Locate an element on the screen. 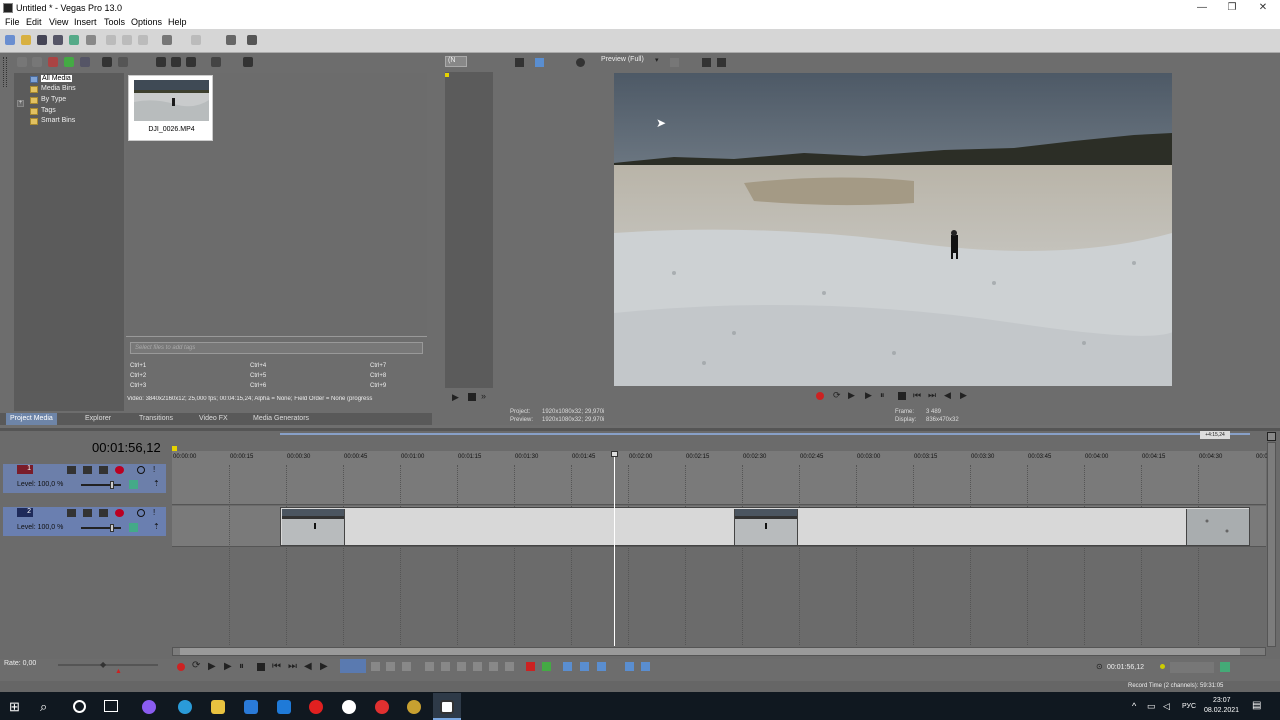  cortana-icon is located at coordinates (79, 706).